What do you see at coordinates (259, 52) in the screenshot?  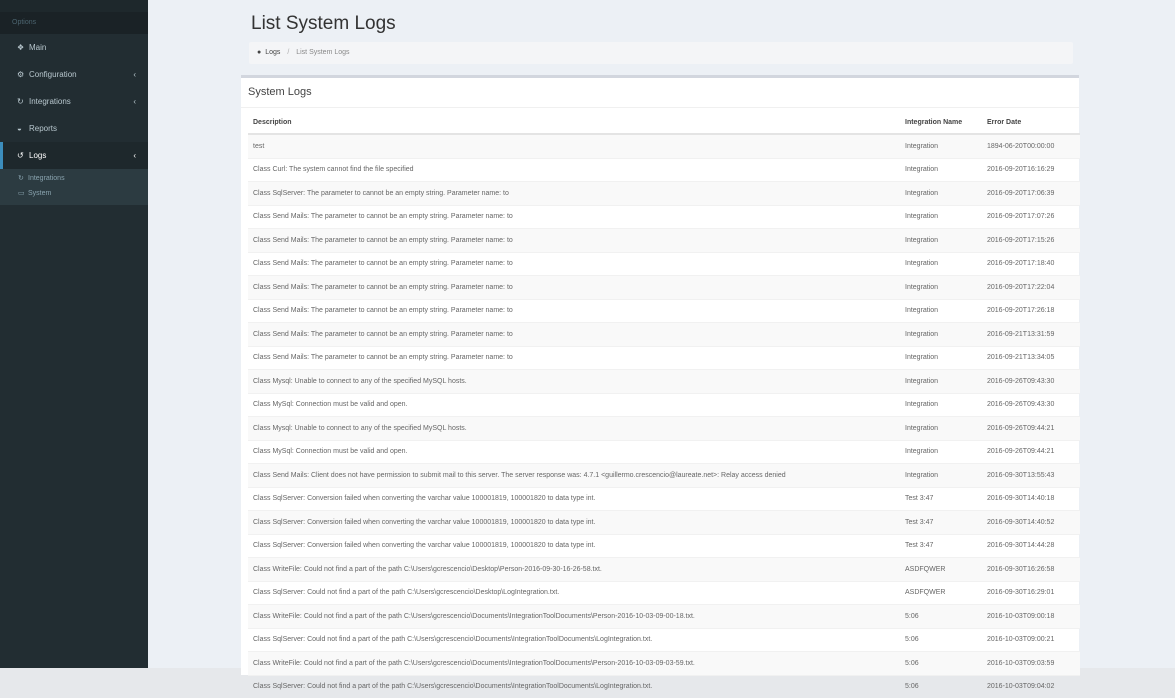 I see `circle-icon: ●` at bounding box center [259, 52].